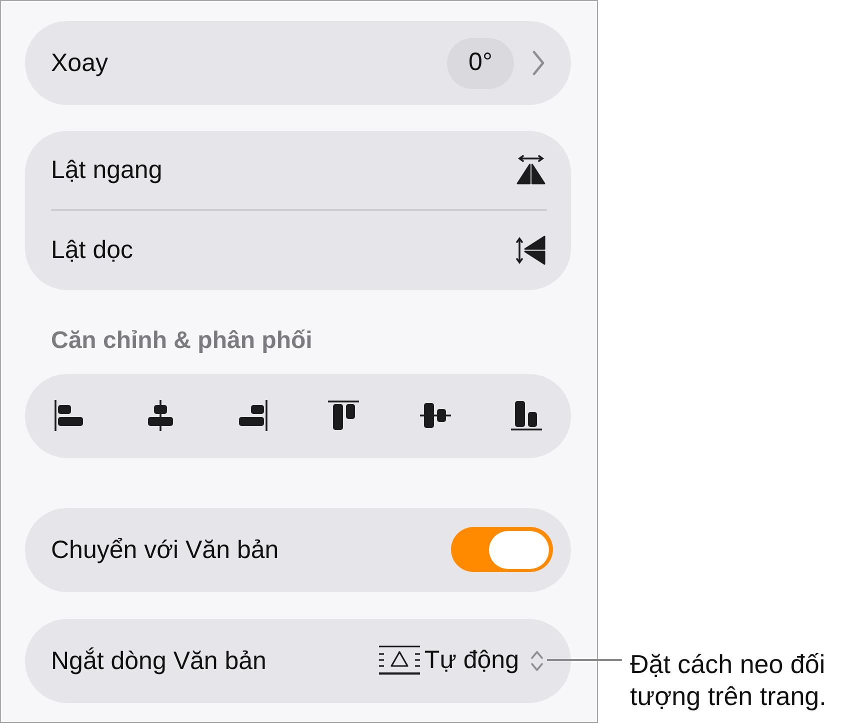  Describe the element at coordinates (344, 415) in the screenshot. I see `align-top-icon` at that location.